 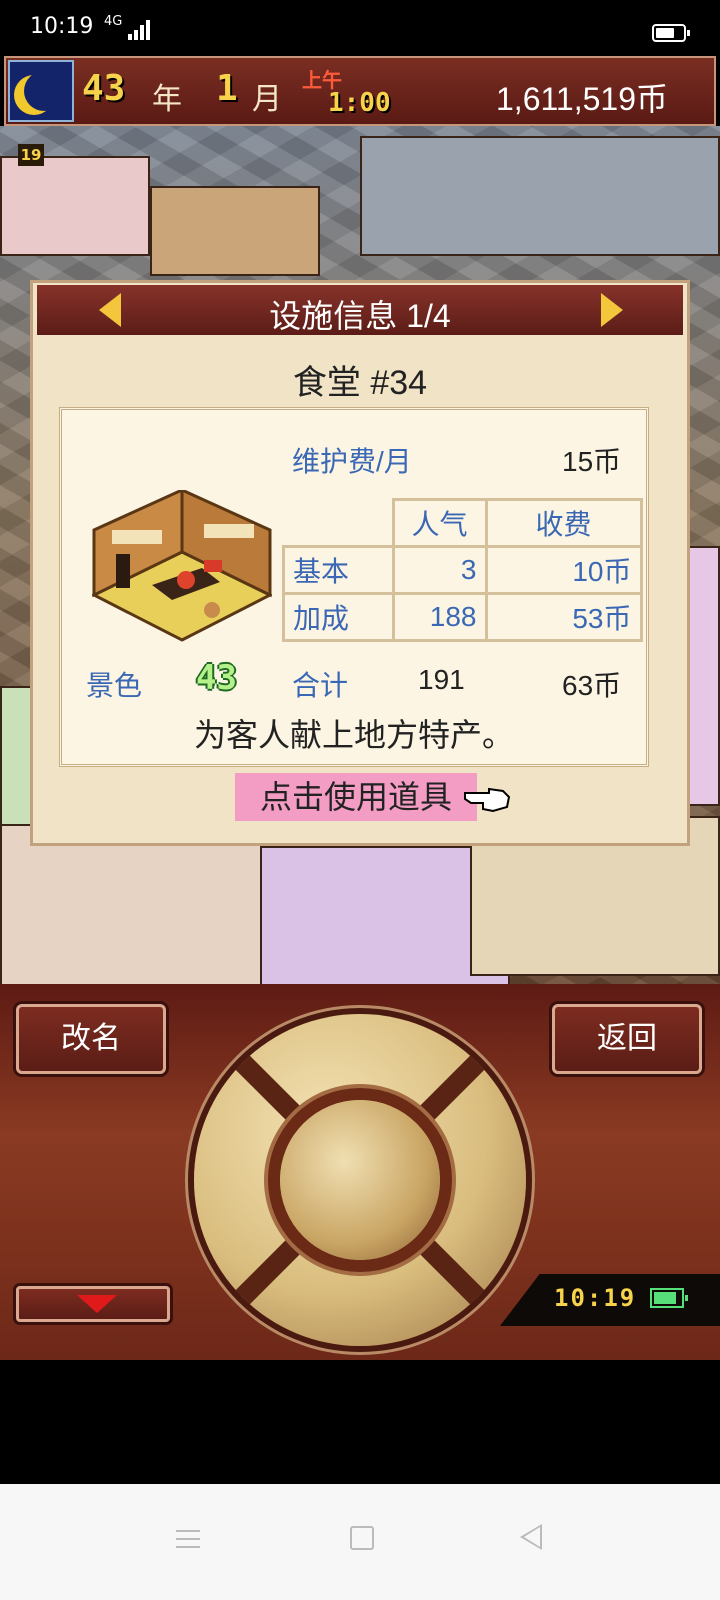 What do you see at coordinates (439, 570) in the screenshot?
I see `row-popularity: 3` at bounding box center [439, 570].